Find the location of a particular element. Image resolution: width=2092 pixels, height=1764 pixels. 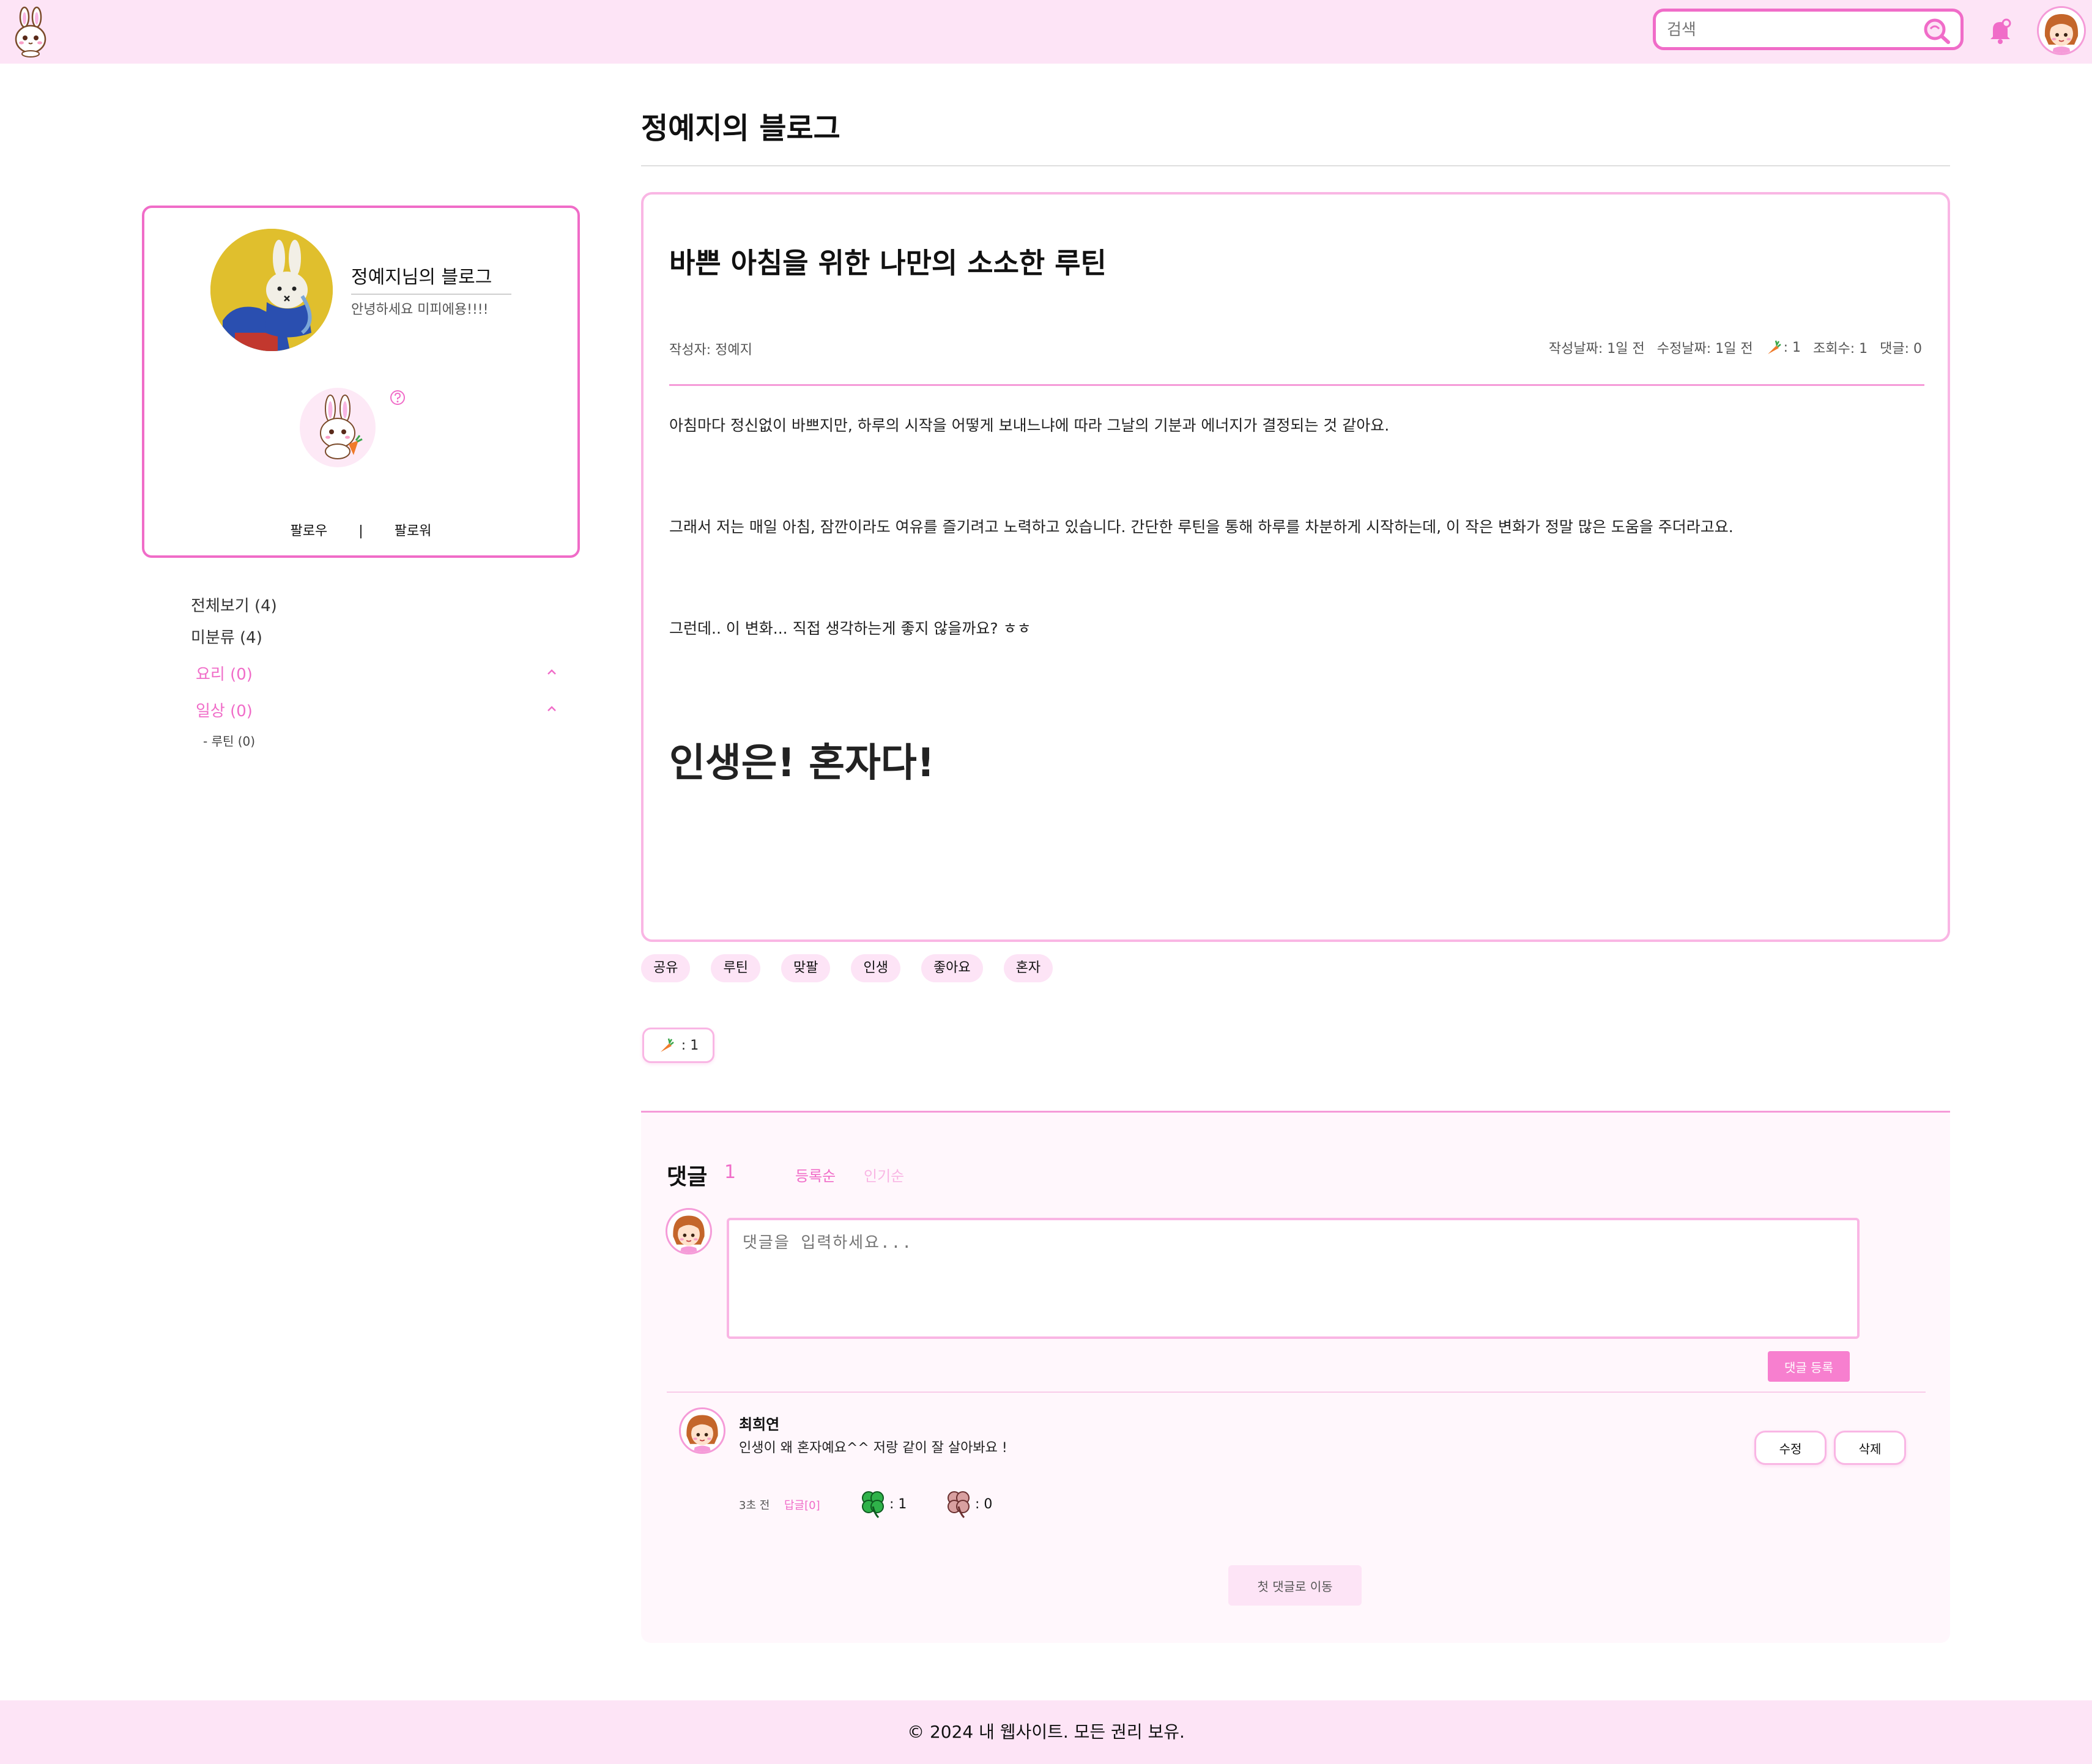

profile-picture is located at coordinates (271, 290).